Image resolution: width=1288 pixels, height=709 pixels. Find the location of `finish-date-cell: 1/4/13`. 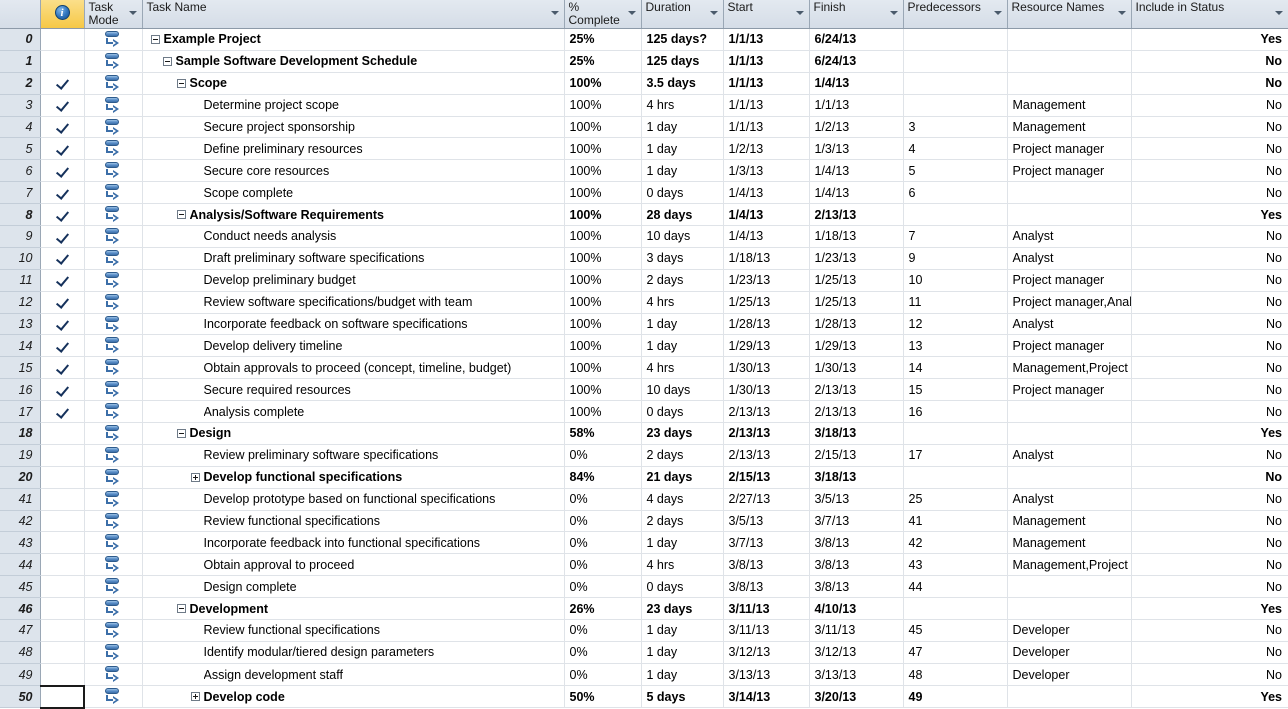

finish-date-cell: 1/4/13 is located at coordinates (856, 83).